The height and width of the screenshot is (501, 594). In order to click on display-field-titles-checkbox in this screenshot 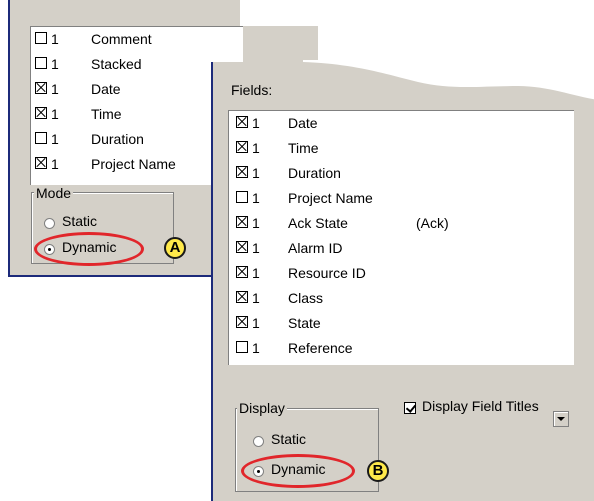, I will do `click(410, 408)`.